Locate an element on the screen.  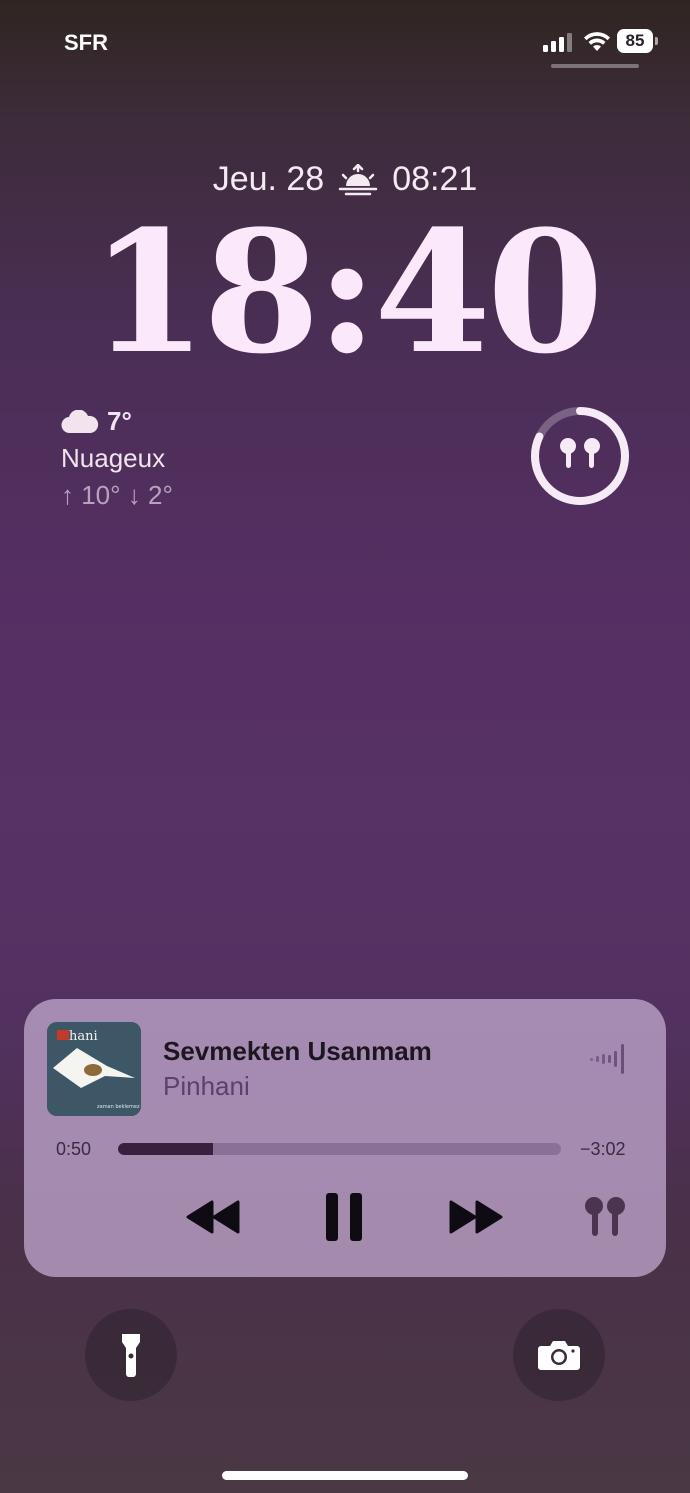
album-art: hani zaman beklemez is located at coordinates (94, 1069).